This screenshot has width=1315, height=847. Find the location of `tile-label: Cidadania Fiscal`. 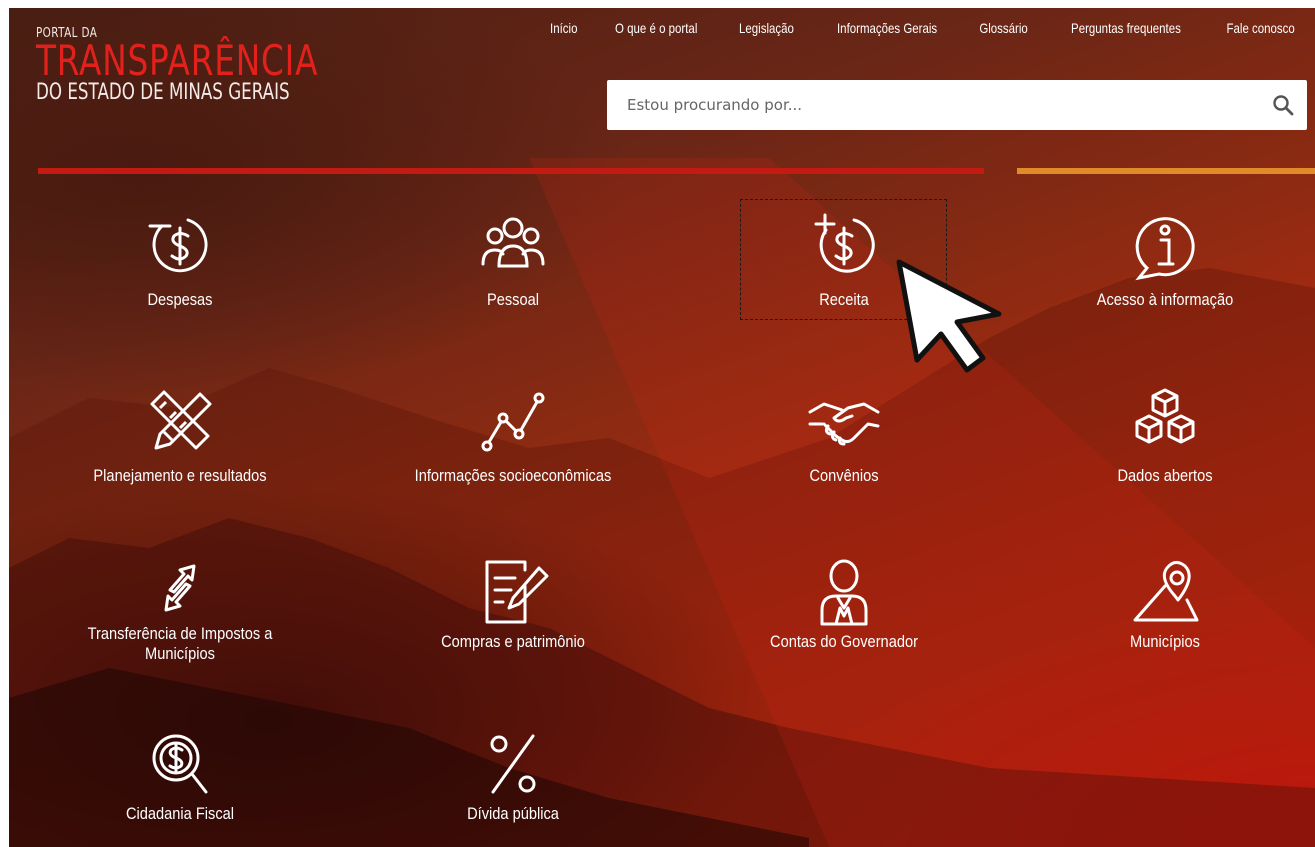

tile-label: Cidadania Fiscal is located at coordinates (180, 813).